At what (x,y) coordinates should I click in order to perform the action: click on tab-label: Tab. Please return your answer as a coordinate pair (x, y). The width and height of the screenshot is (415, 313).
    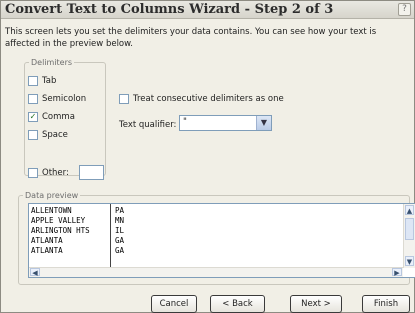
    Looking at the image, I should click on (49, 81).